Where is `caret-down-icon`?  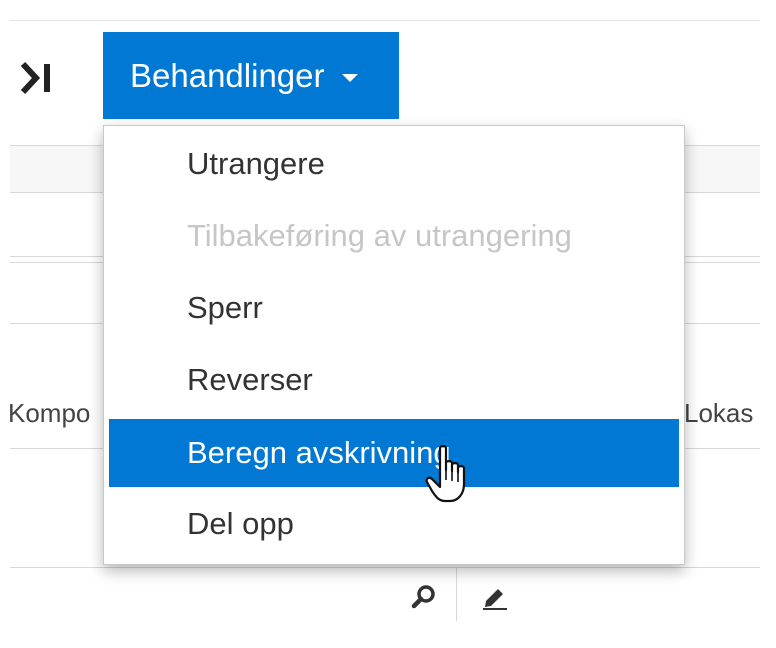
caret-down-icon is located at coordinates (349, 77).